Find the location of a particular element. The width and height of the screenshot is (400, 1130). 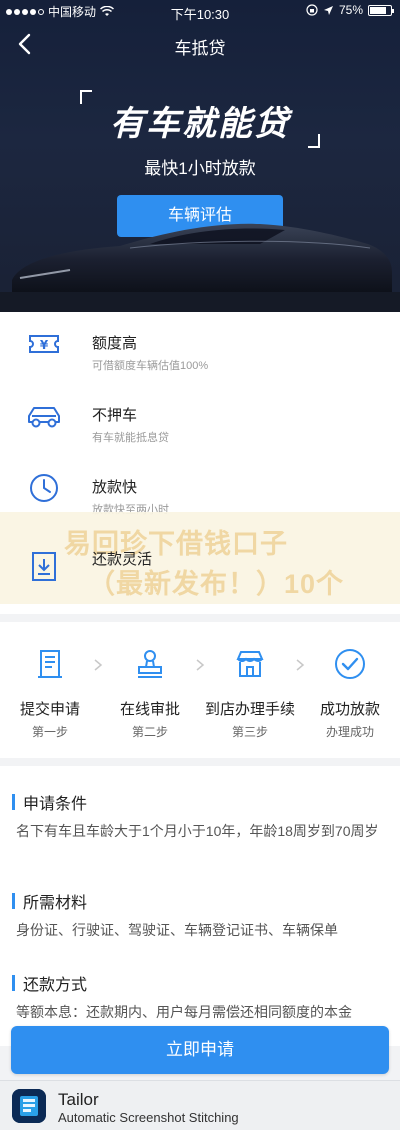

nav-bar: 车抵贷 is located at coordinates (200, 44).